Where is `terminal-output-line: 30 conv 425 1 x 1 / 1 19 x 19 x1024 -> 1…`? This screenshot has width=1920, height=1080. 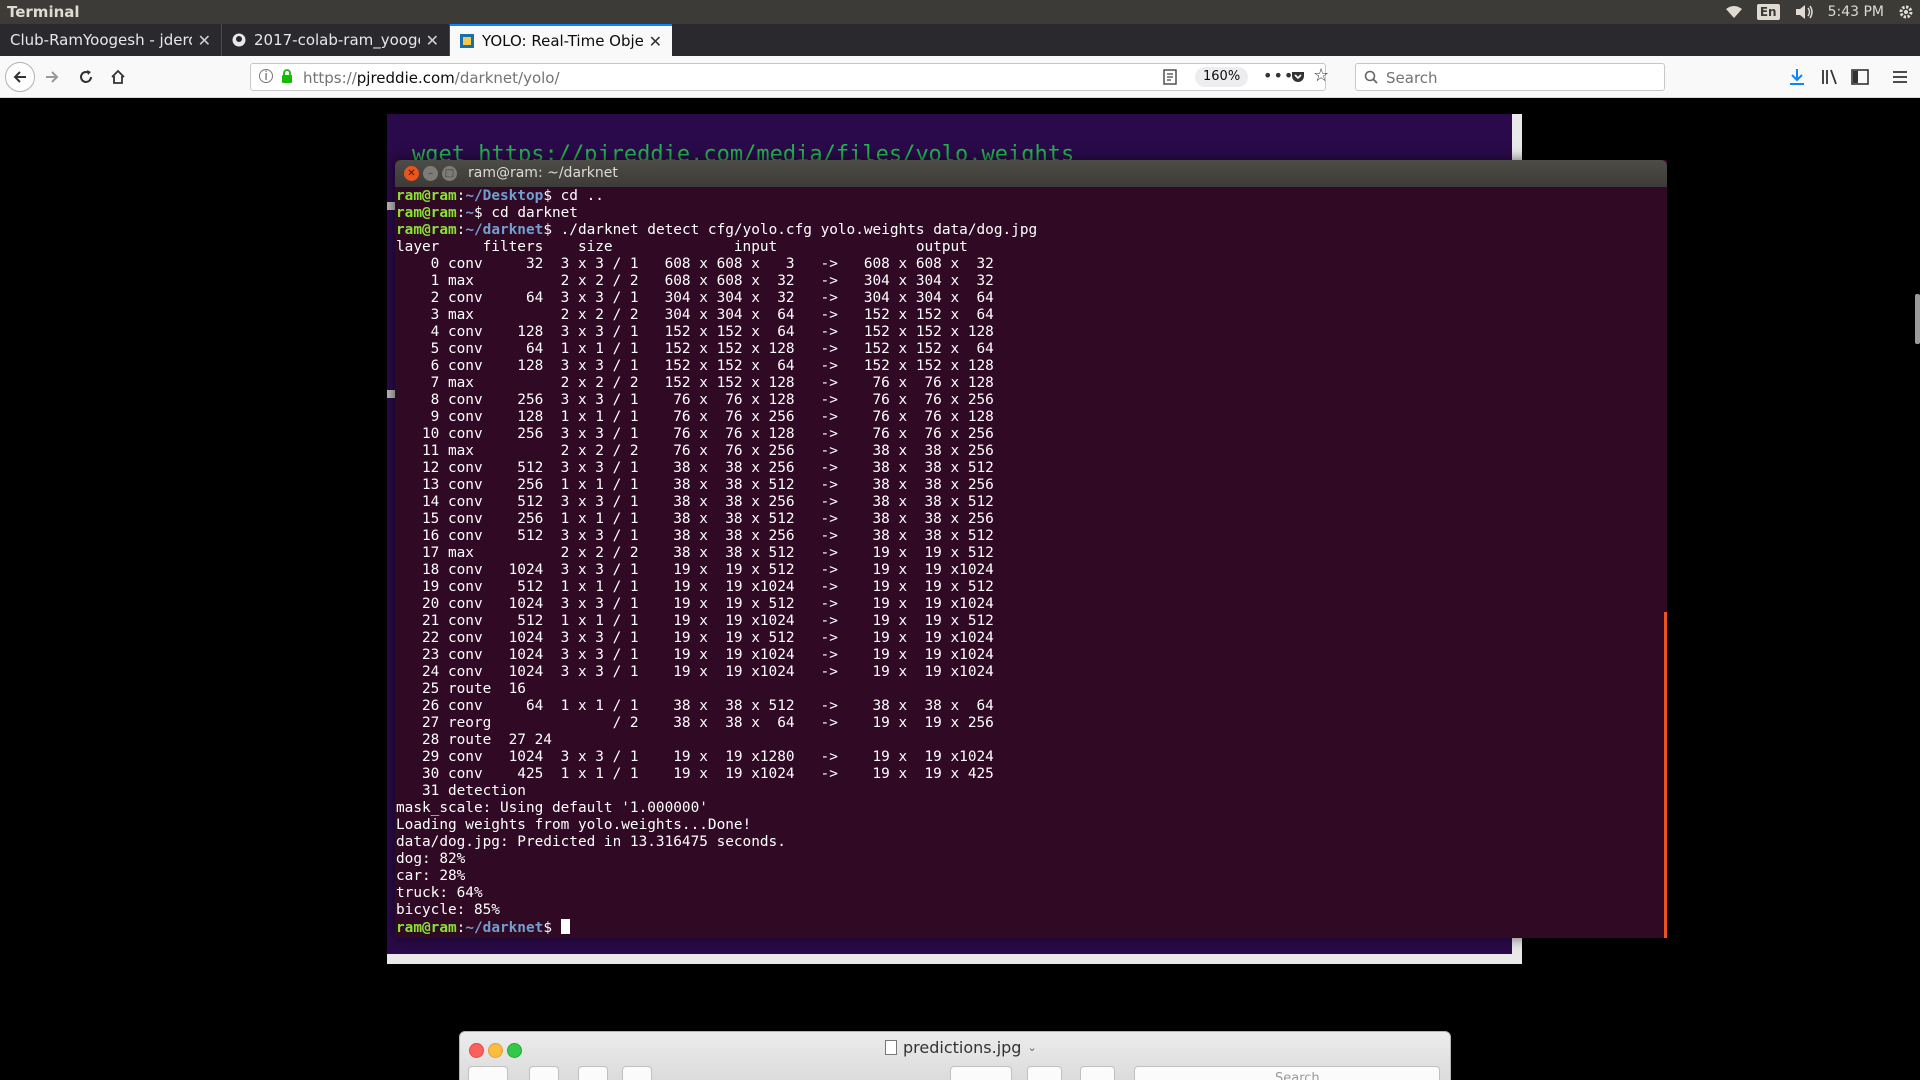
terminal-output-line: 30 conv 425 1 x 1 / 1 19 x 19 x1024 -> 1… is located at coordinates (695, 774).